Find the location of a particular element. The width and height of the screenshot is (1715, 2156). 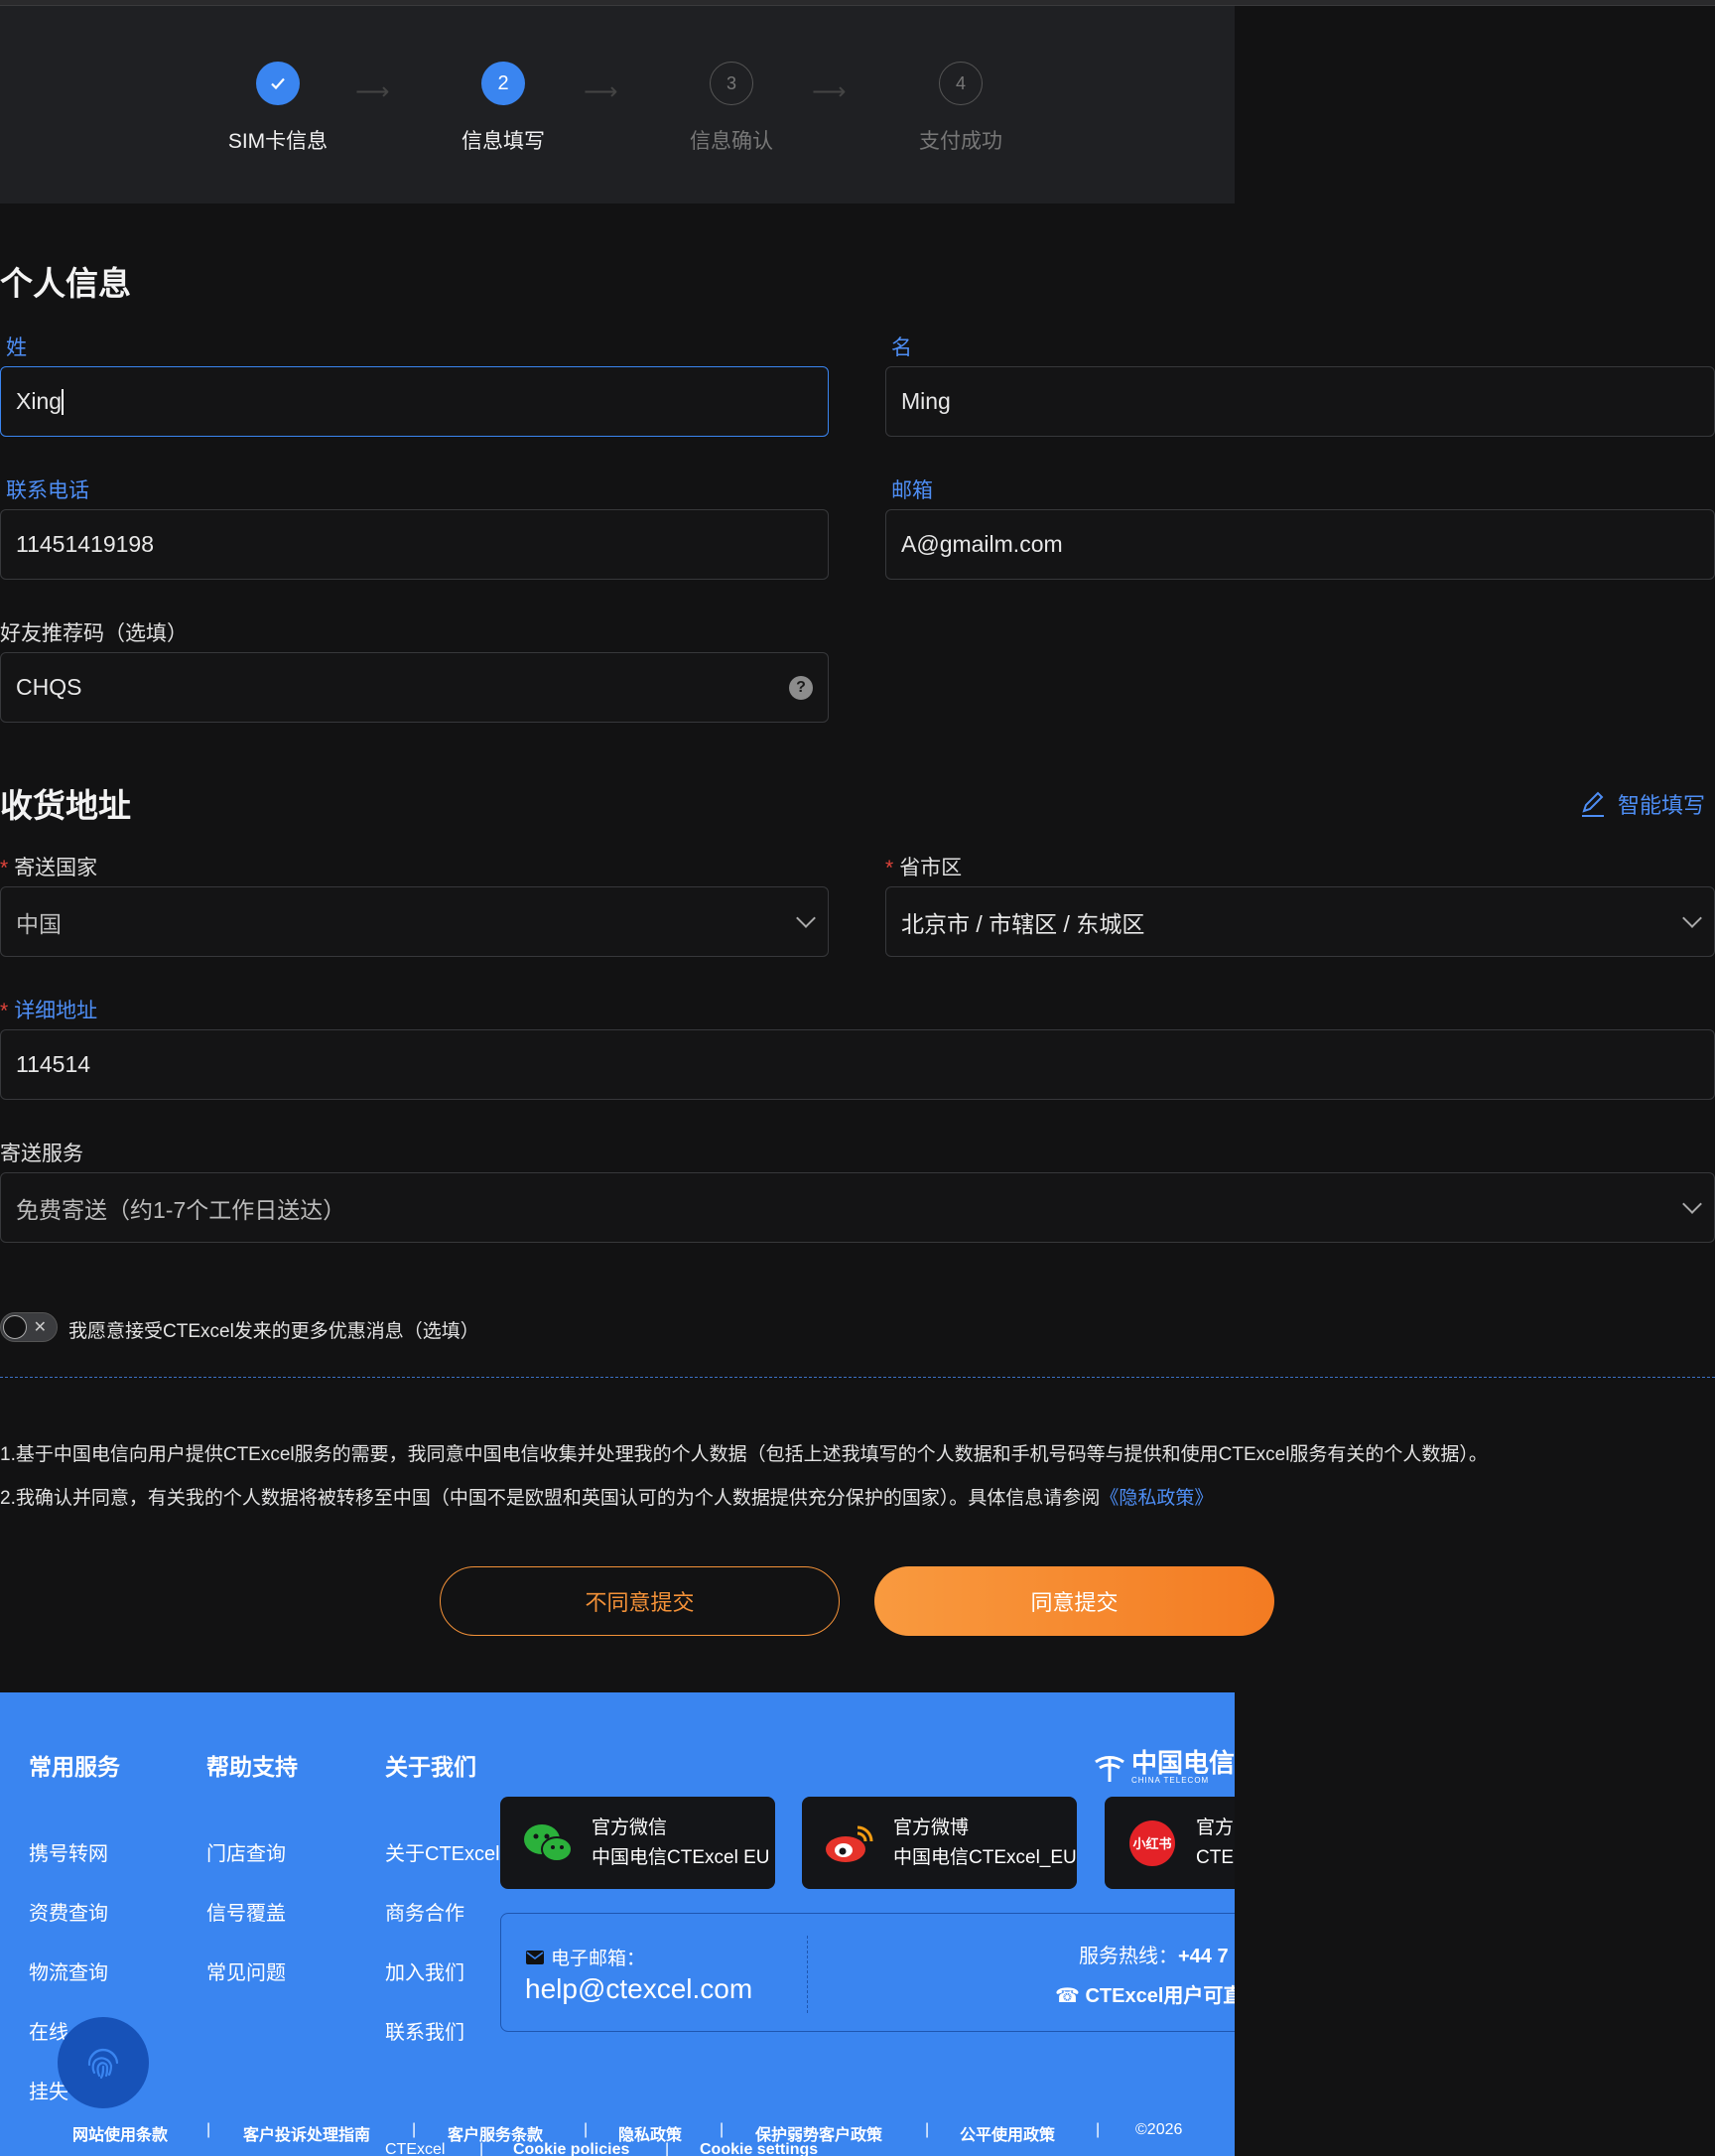

phone-icon: ☎ is located at coordinates (1067, 1996).